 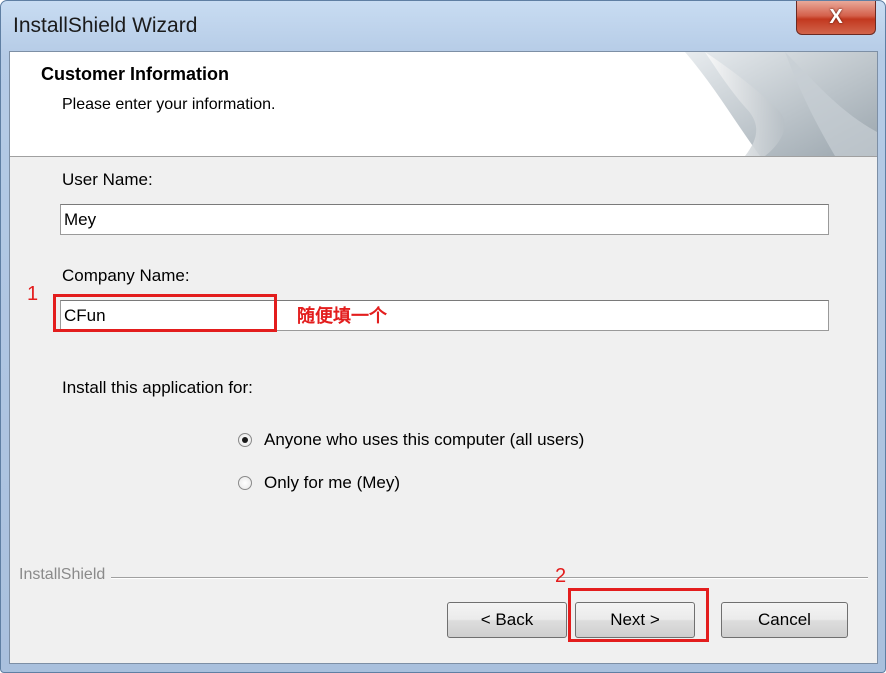 What do you see at coordinates (342, 316) in the screenshot?
I see `annotation-note: 随便填一个` at bounding box center [342, 316].